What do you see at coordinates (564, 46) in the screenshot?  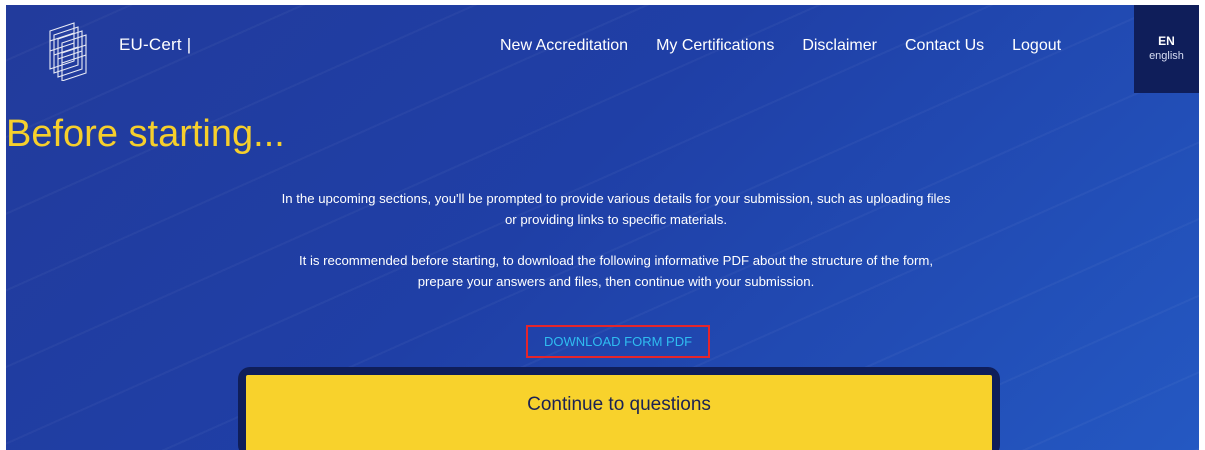 I see `nav-new-accreditation: New Accreditation` at bounding box center [564, 46].